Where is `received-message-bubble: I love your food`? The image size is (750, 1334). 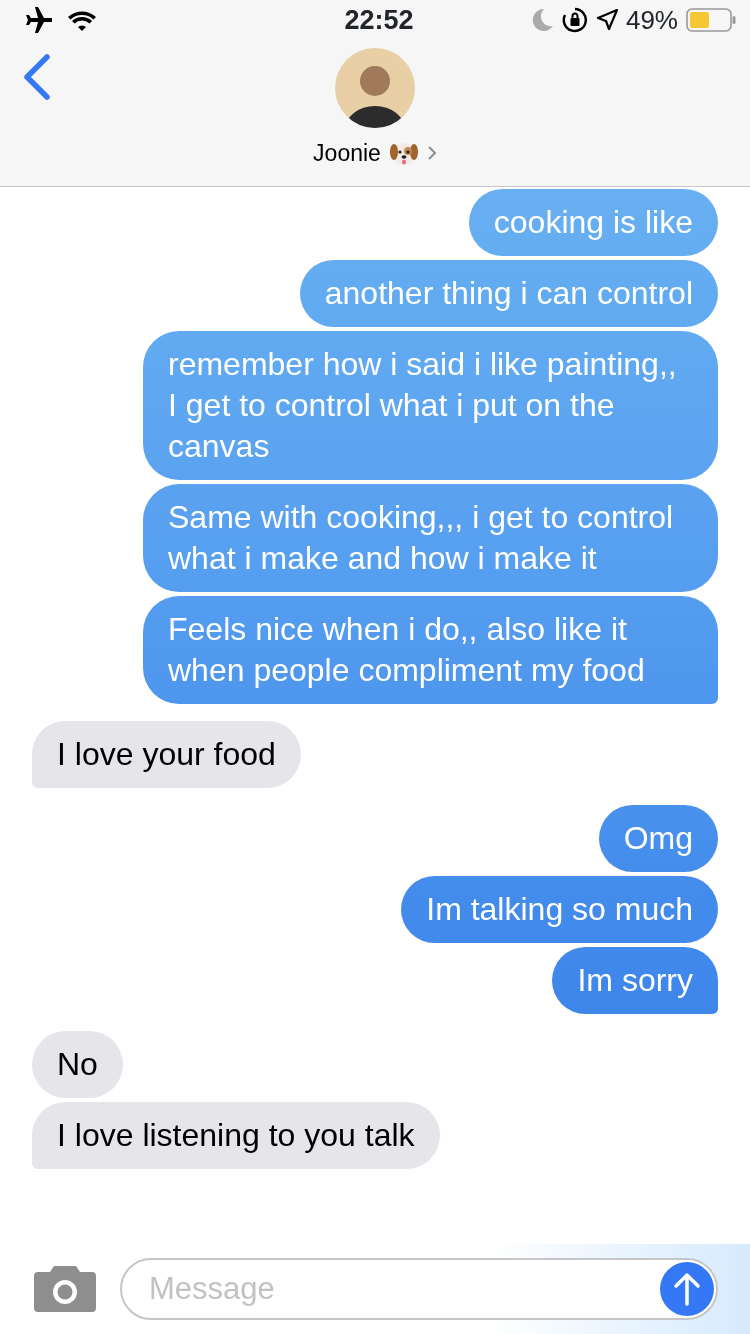
received-message-bubble: I love your food is located at coordinates (166, 754).